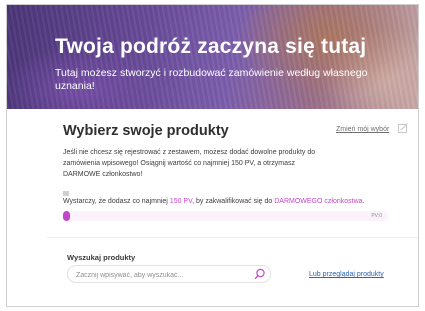 This screenshot has height=311, width=425. Describe the element at coordinates (101, 257) in the screenshot. I see `search-label: Wyszukaj produkty` at that location.